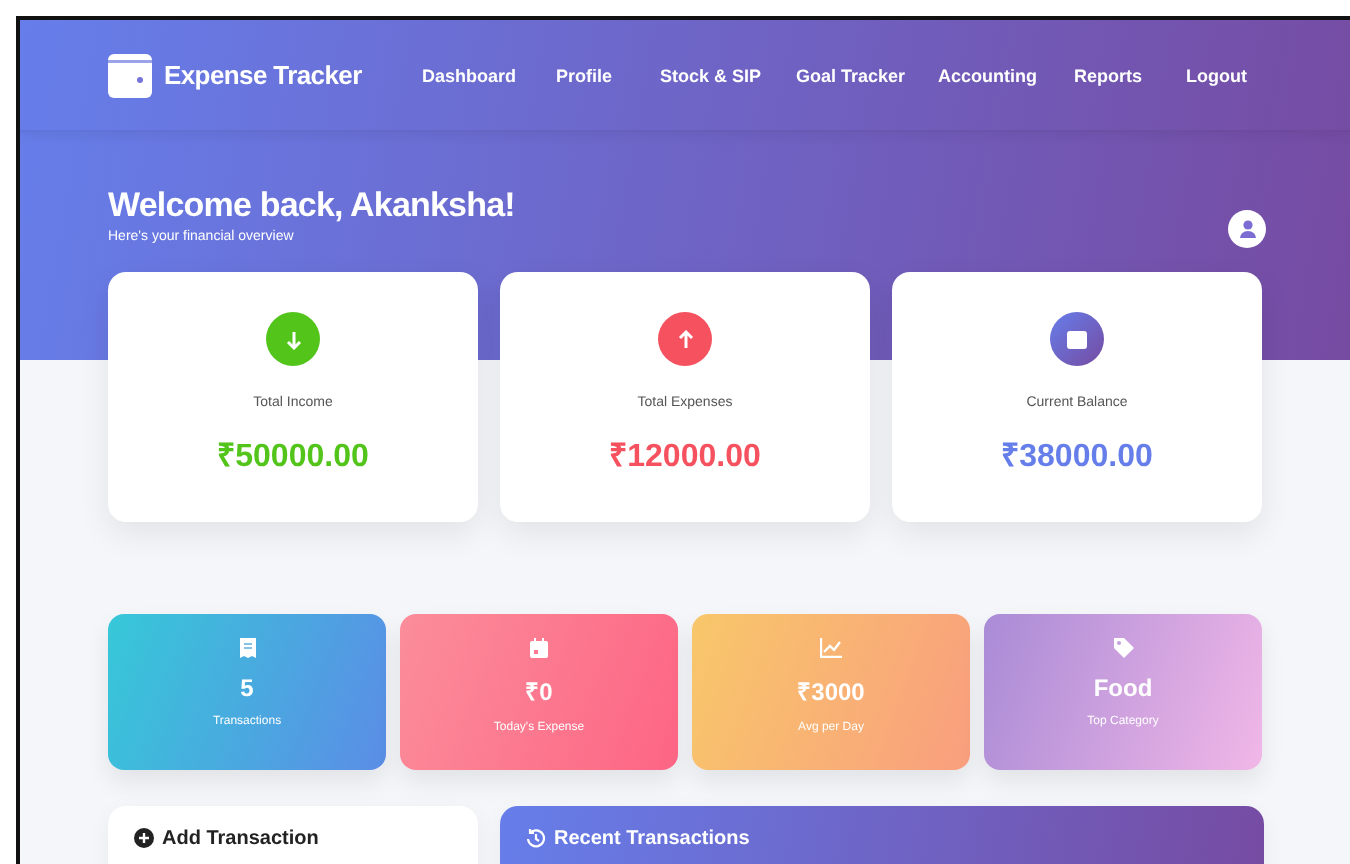 The image size is (1350, 864). Describe the element at coordinates (489, 75) in the screenshot. I see `nav-link: Dashboard` at that location.